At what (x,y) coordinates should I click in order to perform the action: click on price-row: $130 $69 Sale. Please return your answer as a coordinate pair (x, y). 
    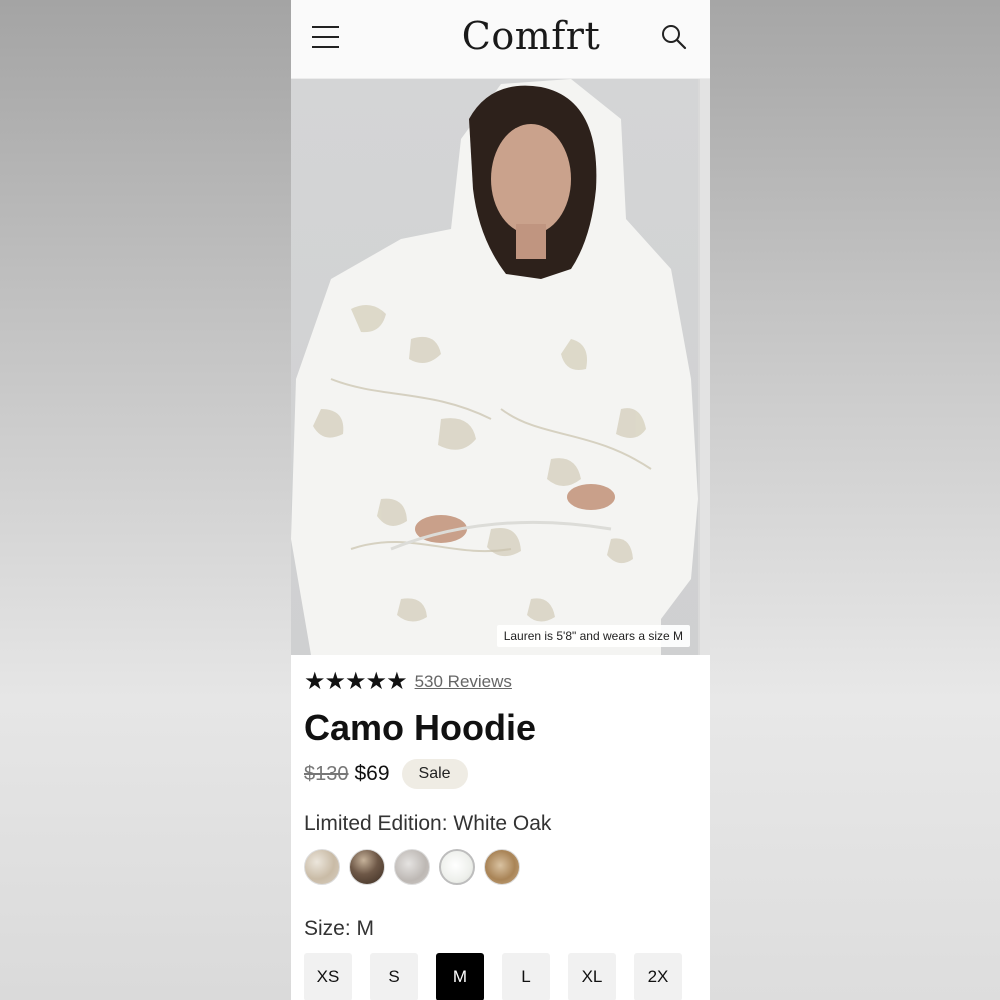
    Looking at the image, I should click on (386, 774).